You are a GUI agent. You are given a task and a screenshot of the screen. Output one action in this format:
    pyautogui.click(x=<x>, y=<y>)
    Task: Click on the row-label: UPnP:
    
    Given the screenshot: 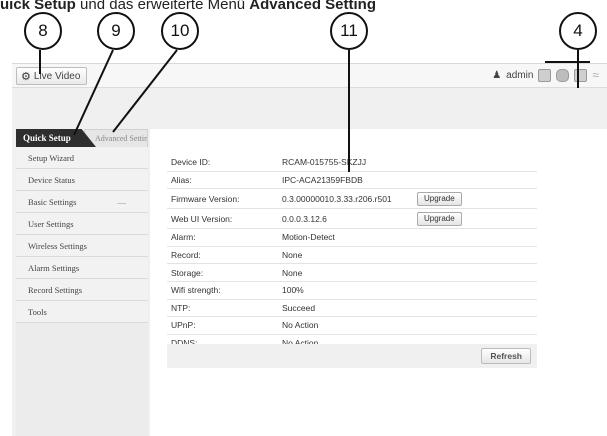 What is the action you would take?
    pyautogui.click(x=183, y=325)
    